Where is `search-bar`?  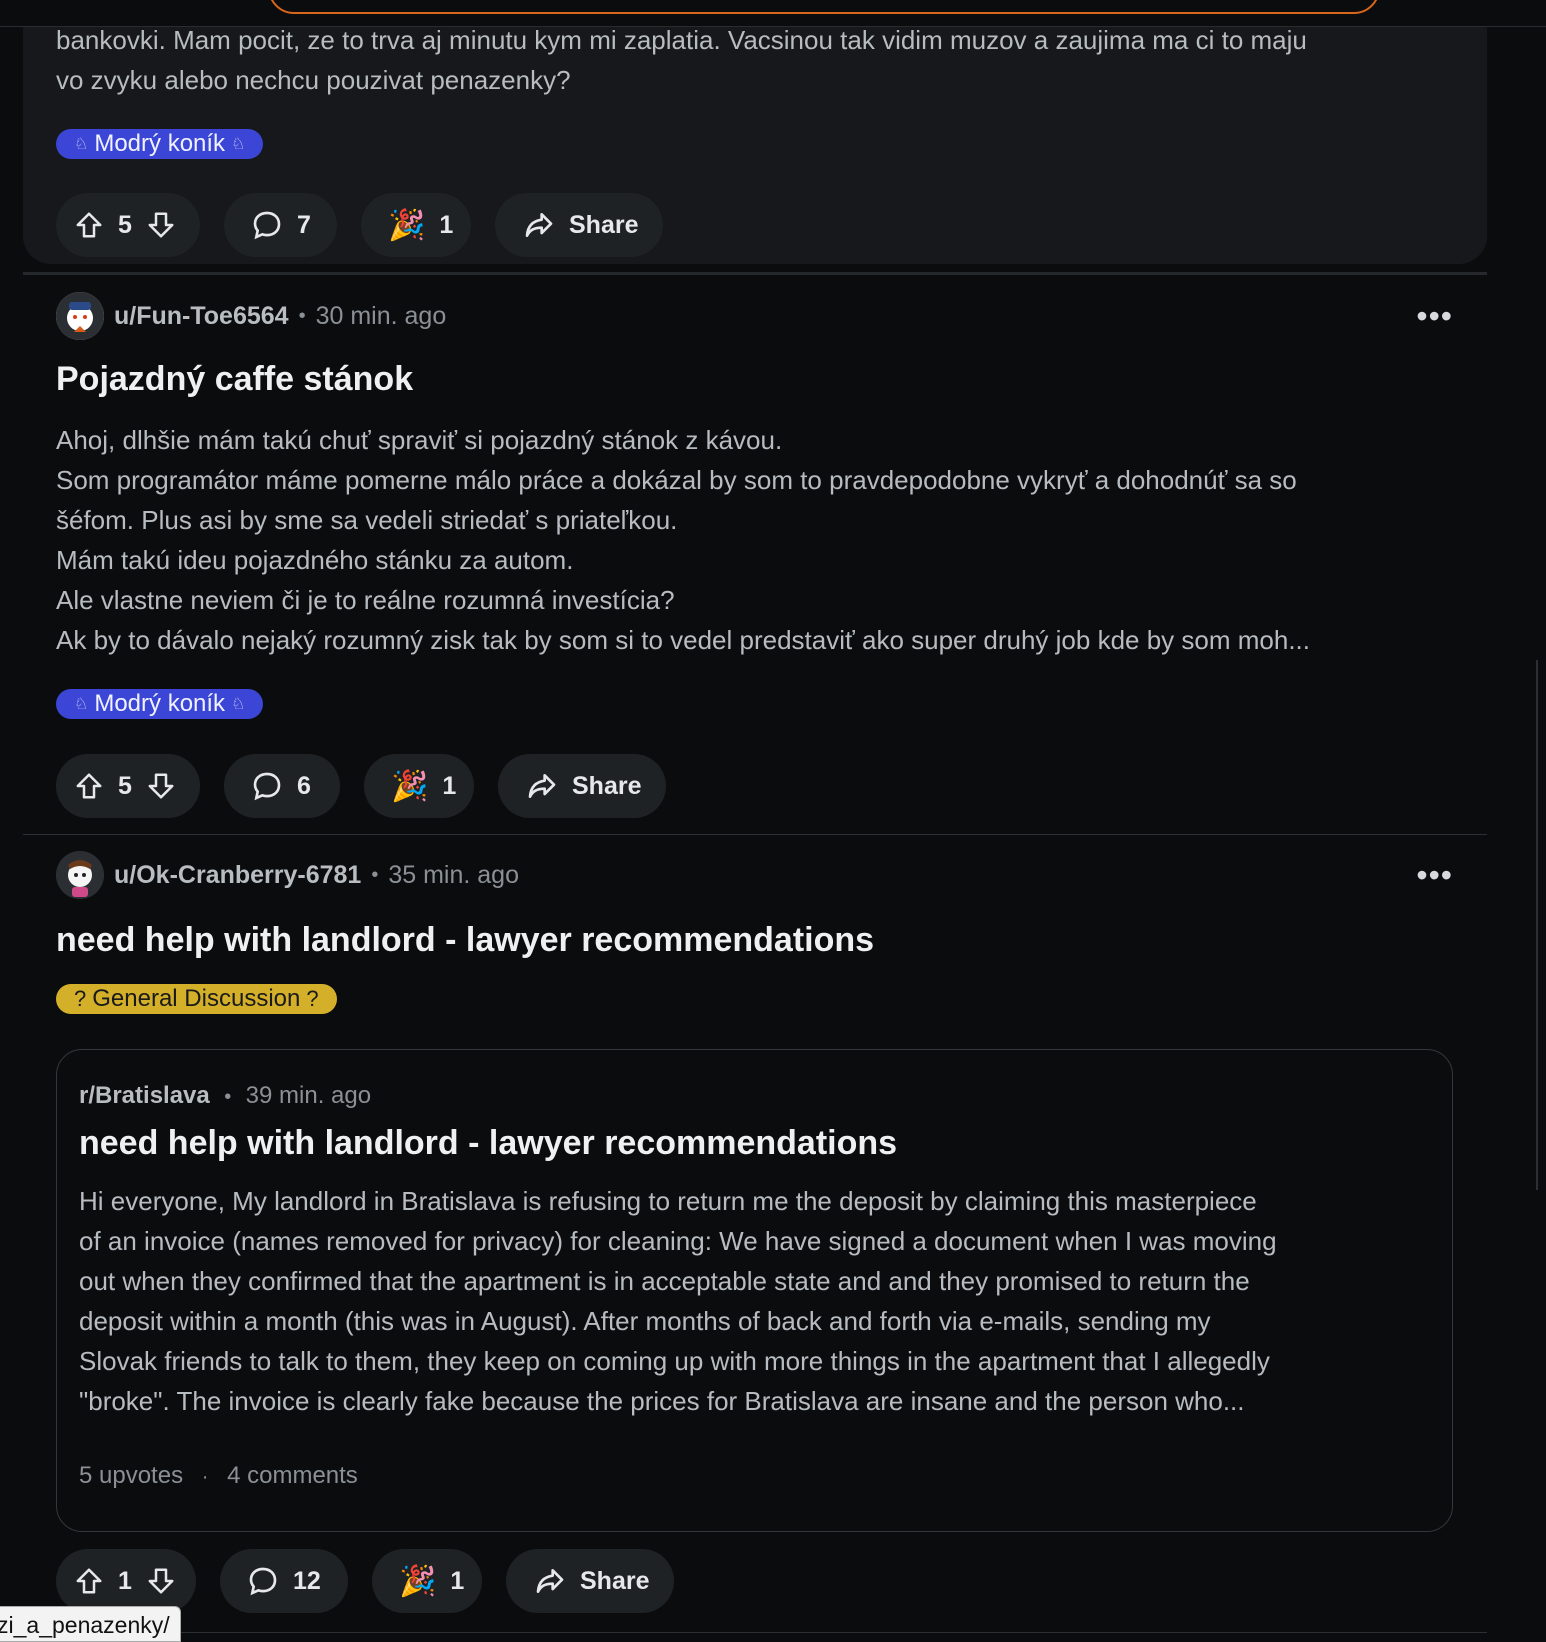 search-bar is located at coordinates (824, 7).